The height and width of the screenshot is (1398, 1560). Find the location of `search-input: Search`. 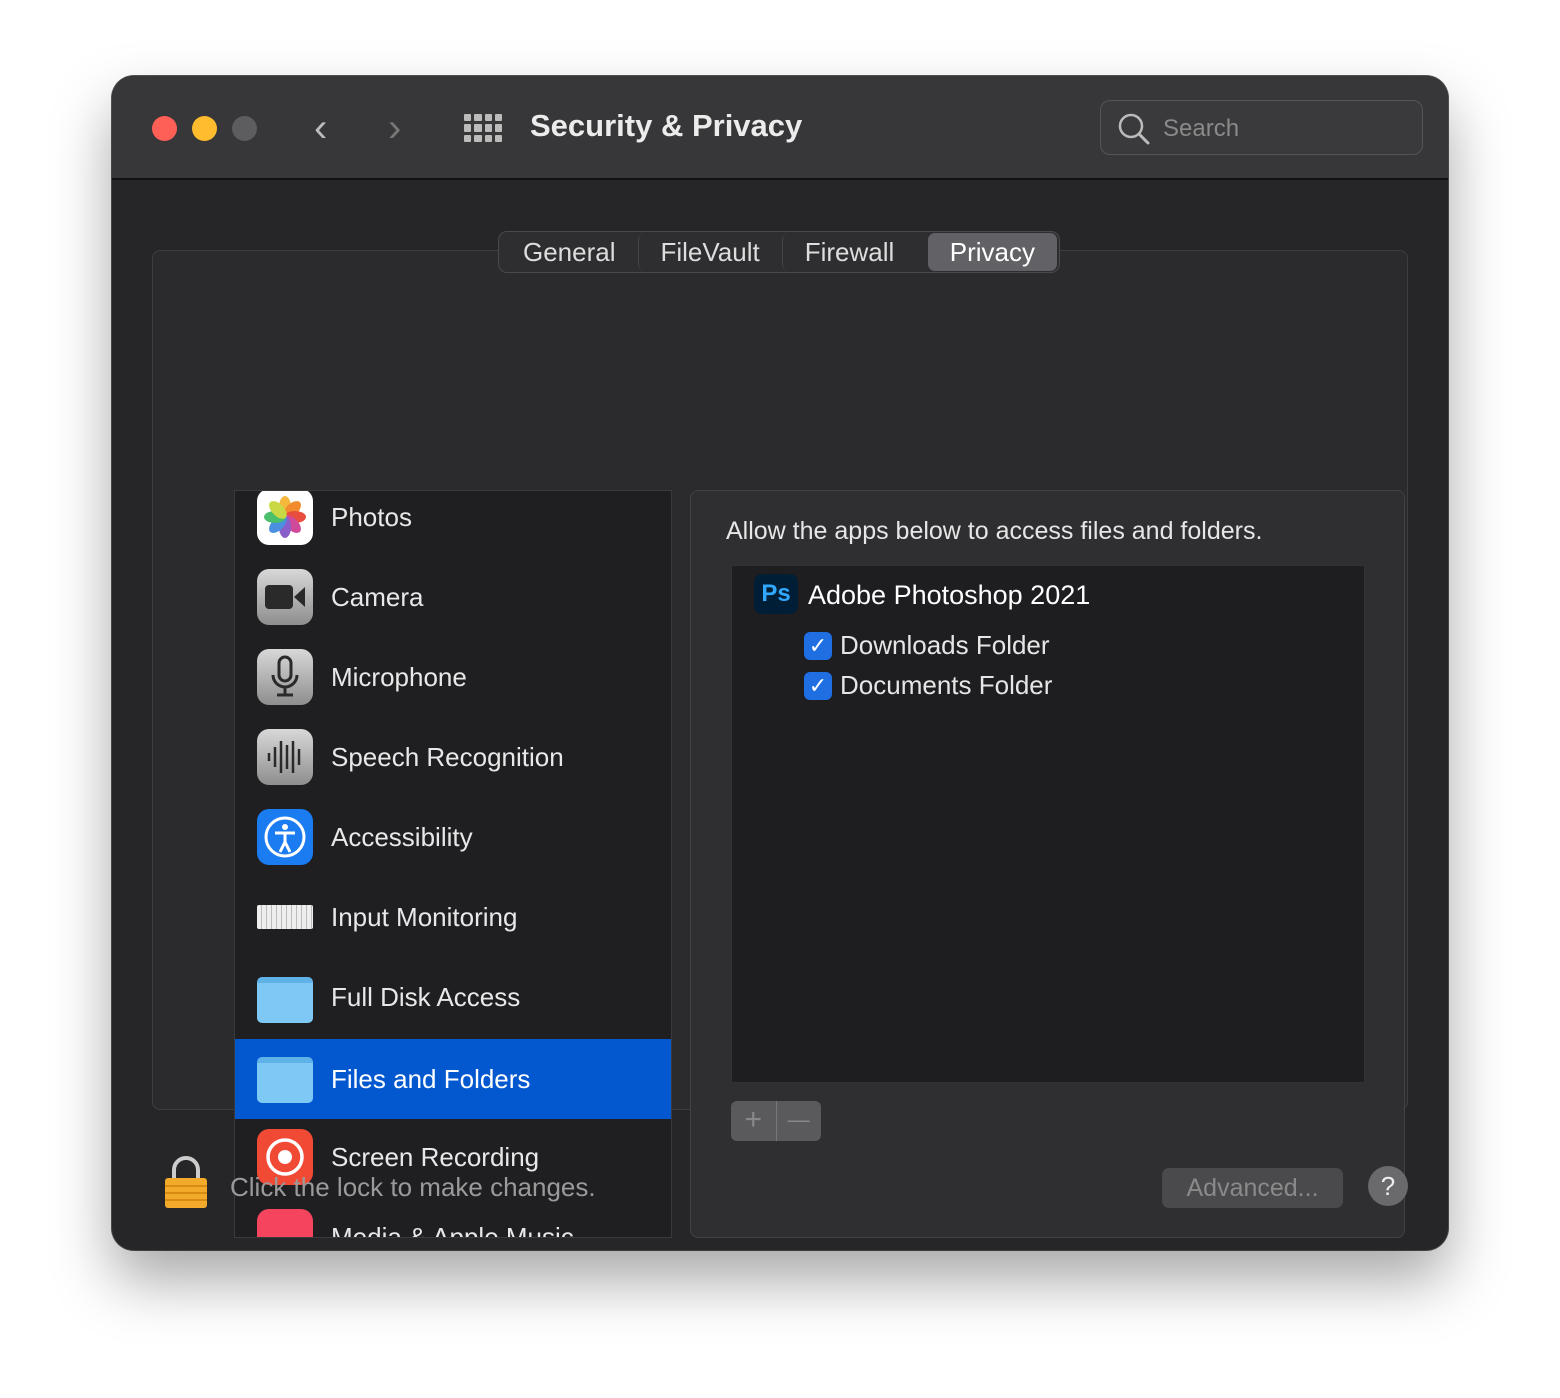

search-input: Search is located at coordinates (1261, 127).